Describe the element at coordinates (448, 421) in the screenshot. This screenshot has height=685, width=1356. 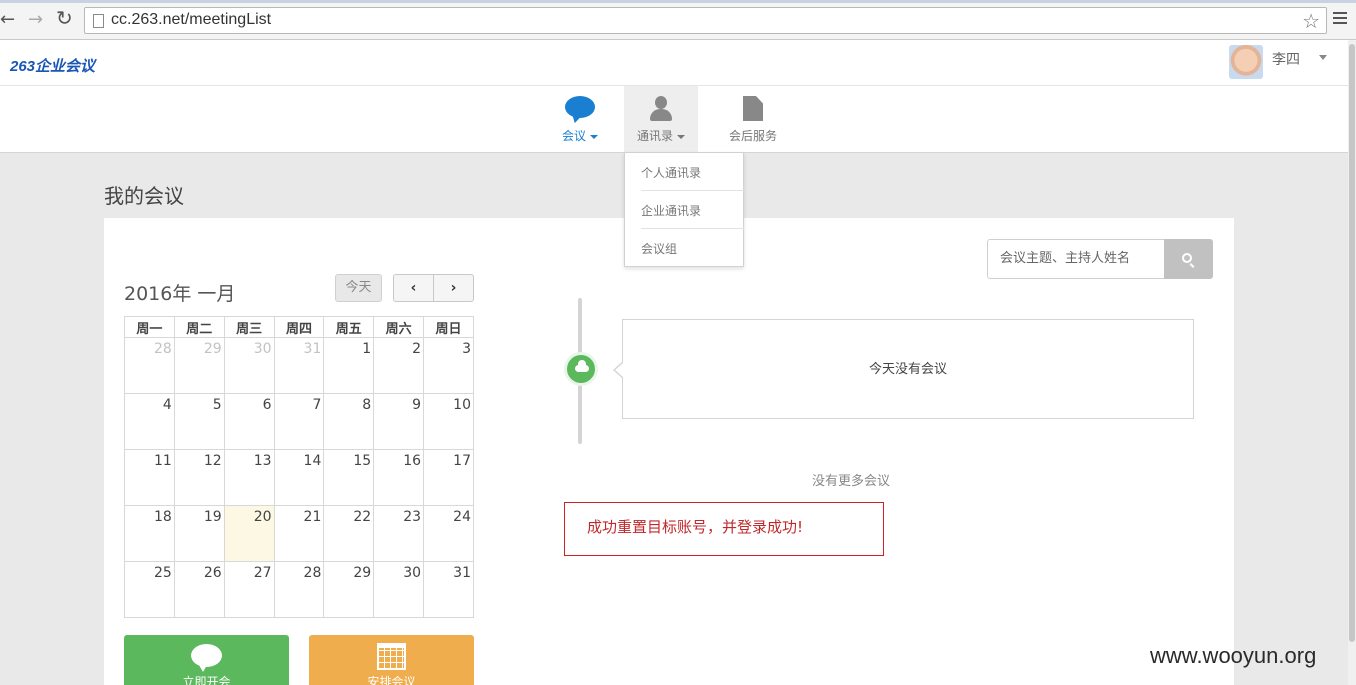
I see `calendar-day-cell: 10` at that location.